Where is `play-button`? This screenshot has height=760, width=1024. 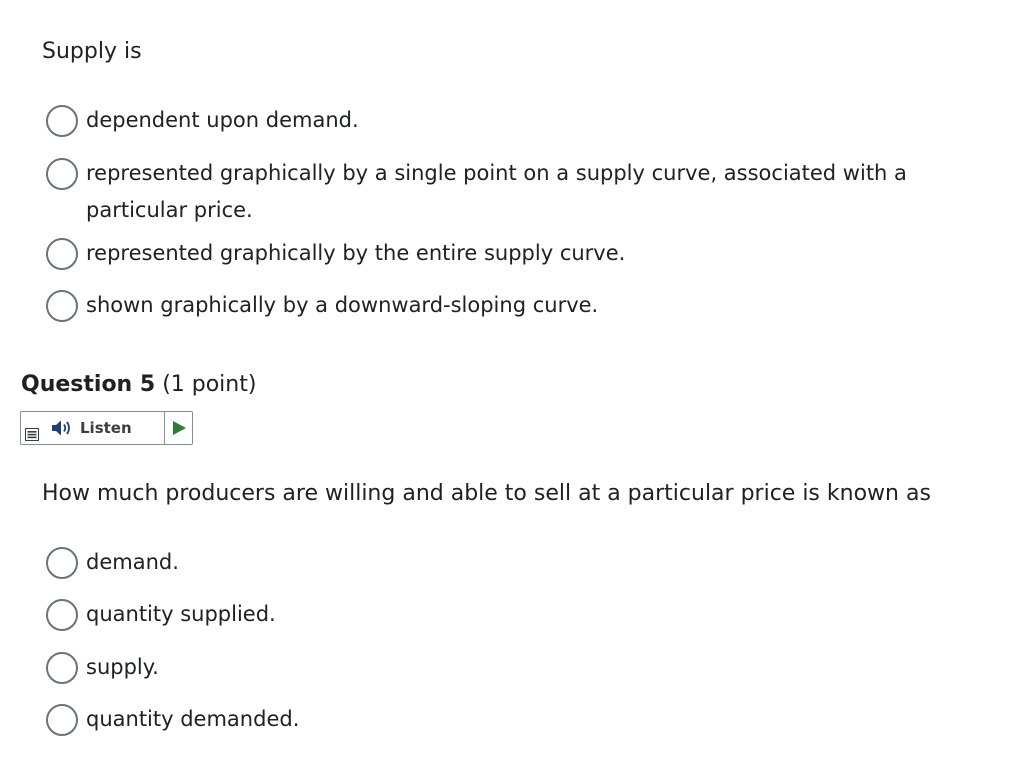
play-button is located at coordinates (178, 428).